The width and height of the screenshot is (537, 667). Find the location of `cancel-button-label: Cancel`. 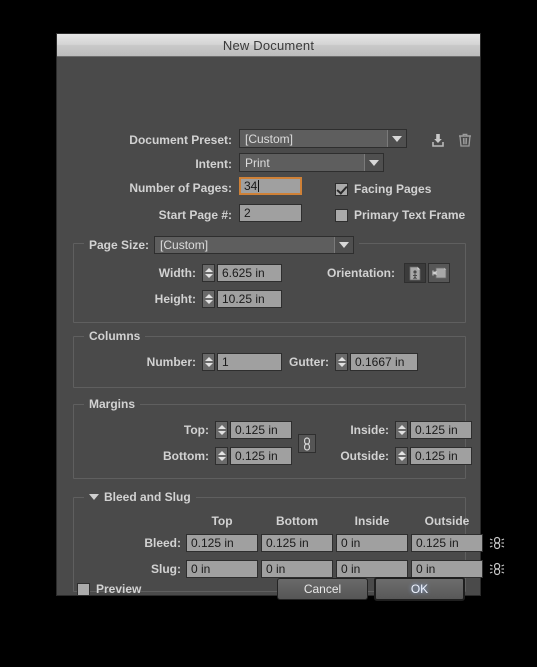

cancel-button-label: Cancel is located at coordinates (322, 589).